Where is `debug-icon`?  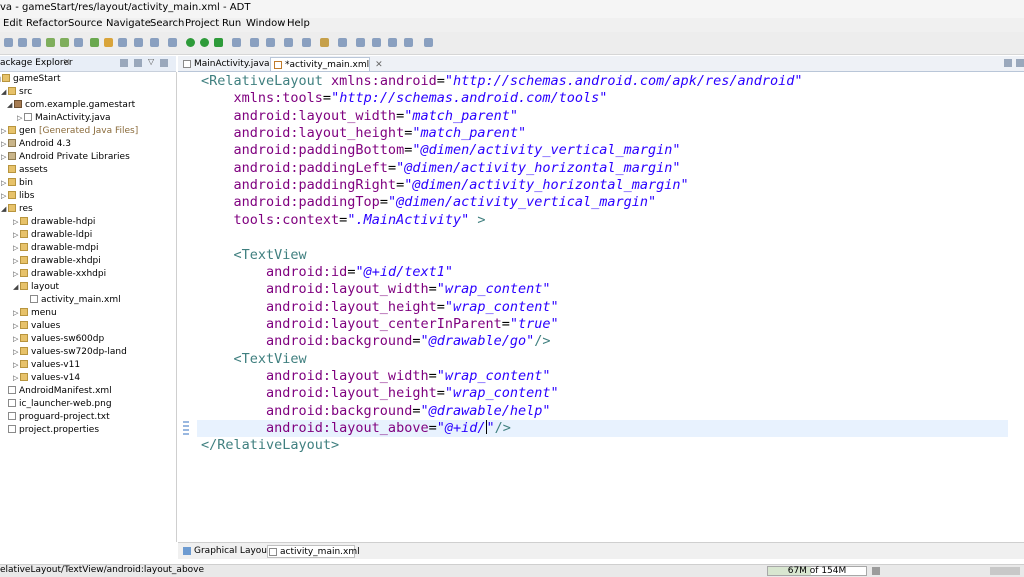
debug-icon is located at coordinates (154, 42).